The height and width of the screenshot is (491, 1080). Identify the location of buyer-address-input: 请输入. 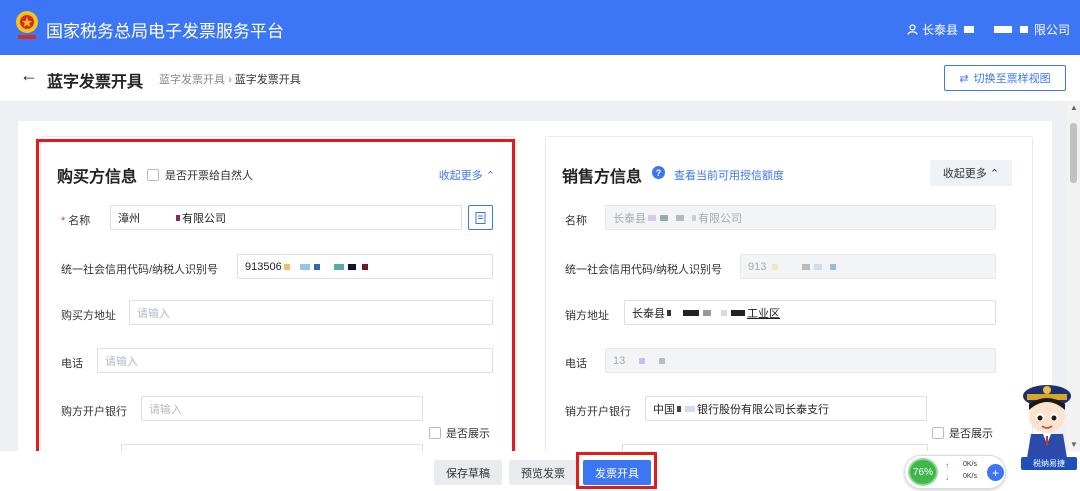
(311, 312).